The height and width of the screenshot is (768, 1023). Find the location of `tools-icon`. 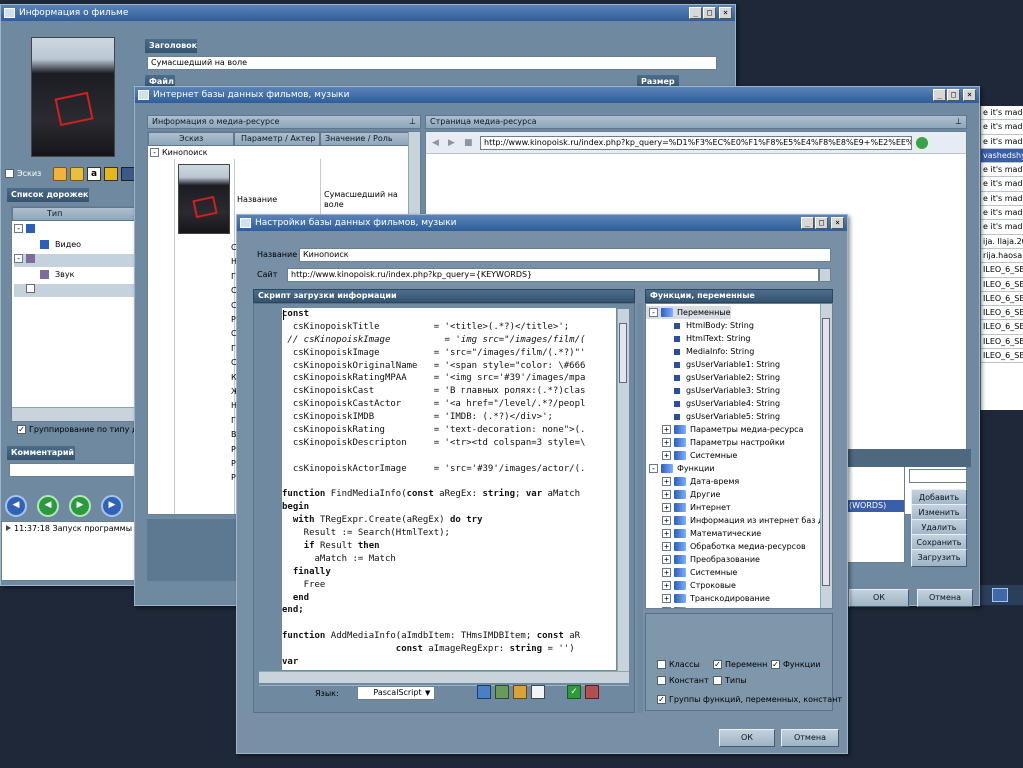

tools-icon is located at coordinates (592, 692).